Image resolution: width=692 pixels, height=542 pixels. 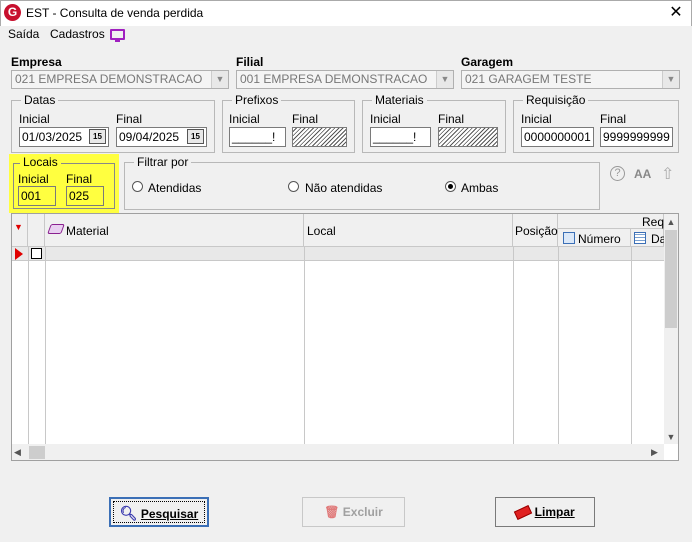 What do you see at coordinates (149, 137) in the screenshot?
I see `data-final-value: 09/04/2025` at bounding box center [149, 137].